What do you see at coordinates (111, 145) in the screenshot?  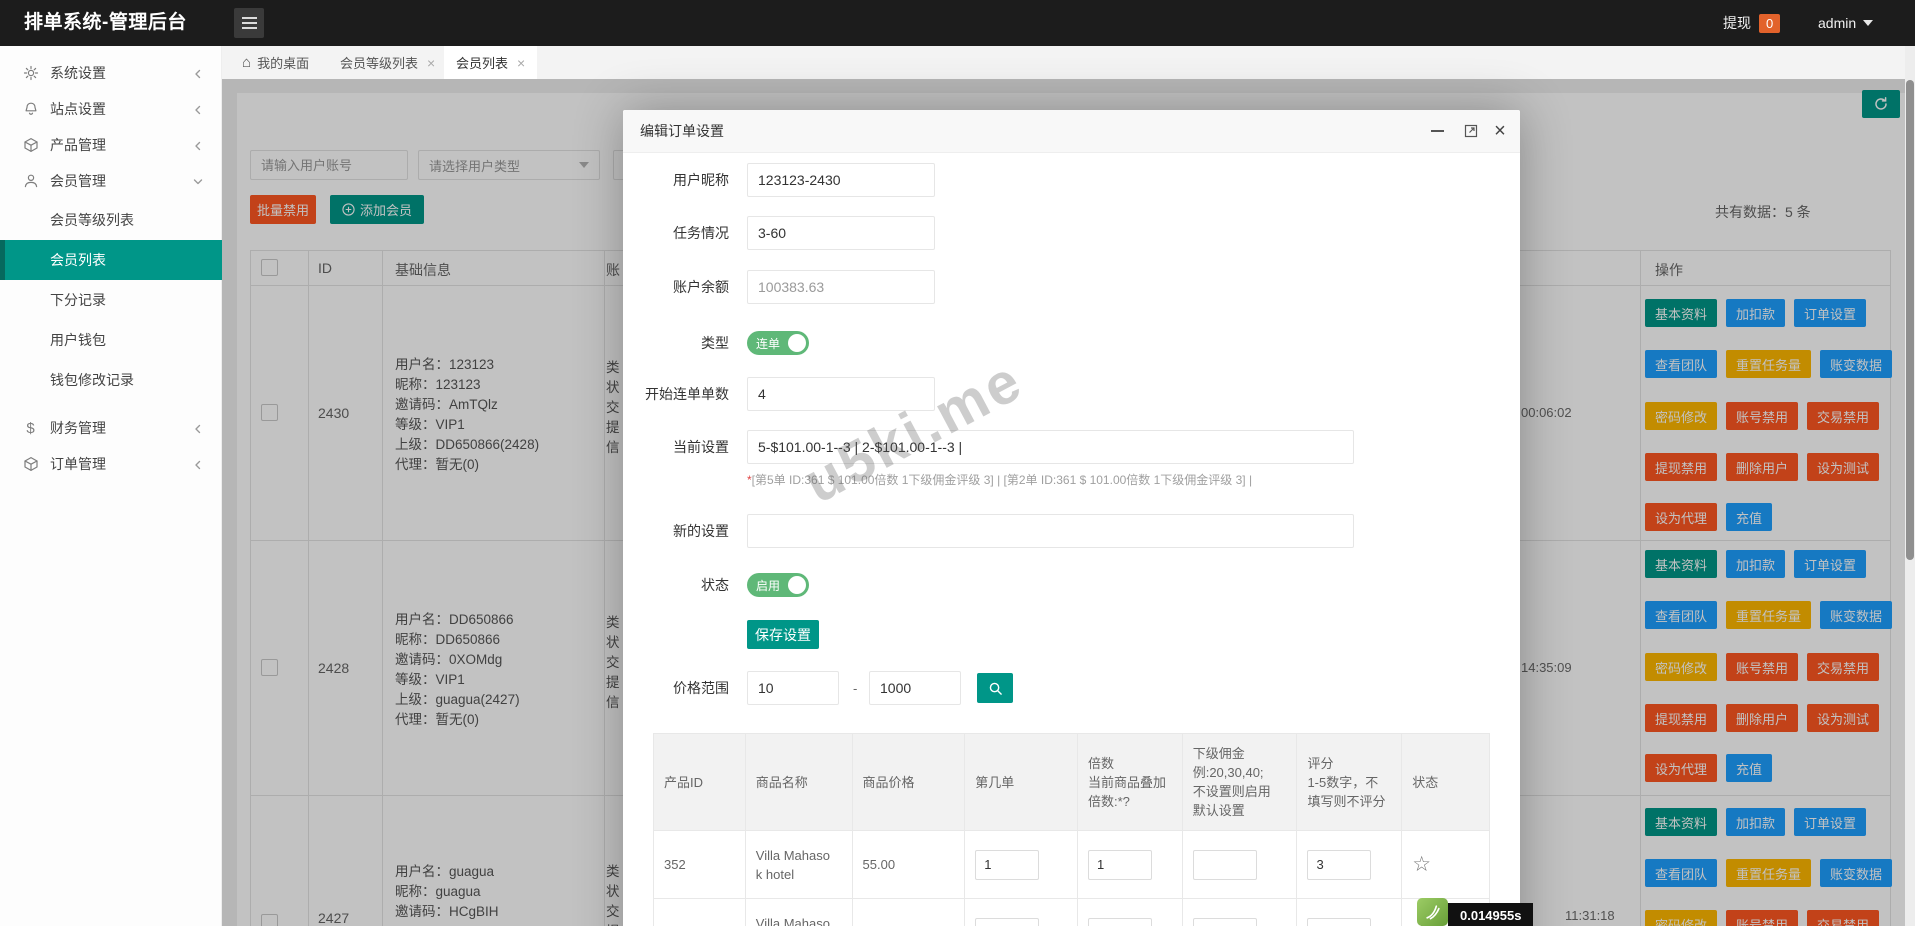 I see `sidebar-item-product-management: 产品管理` at bounding box center [111, 145].